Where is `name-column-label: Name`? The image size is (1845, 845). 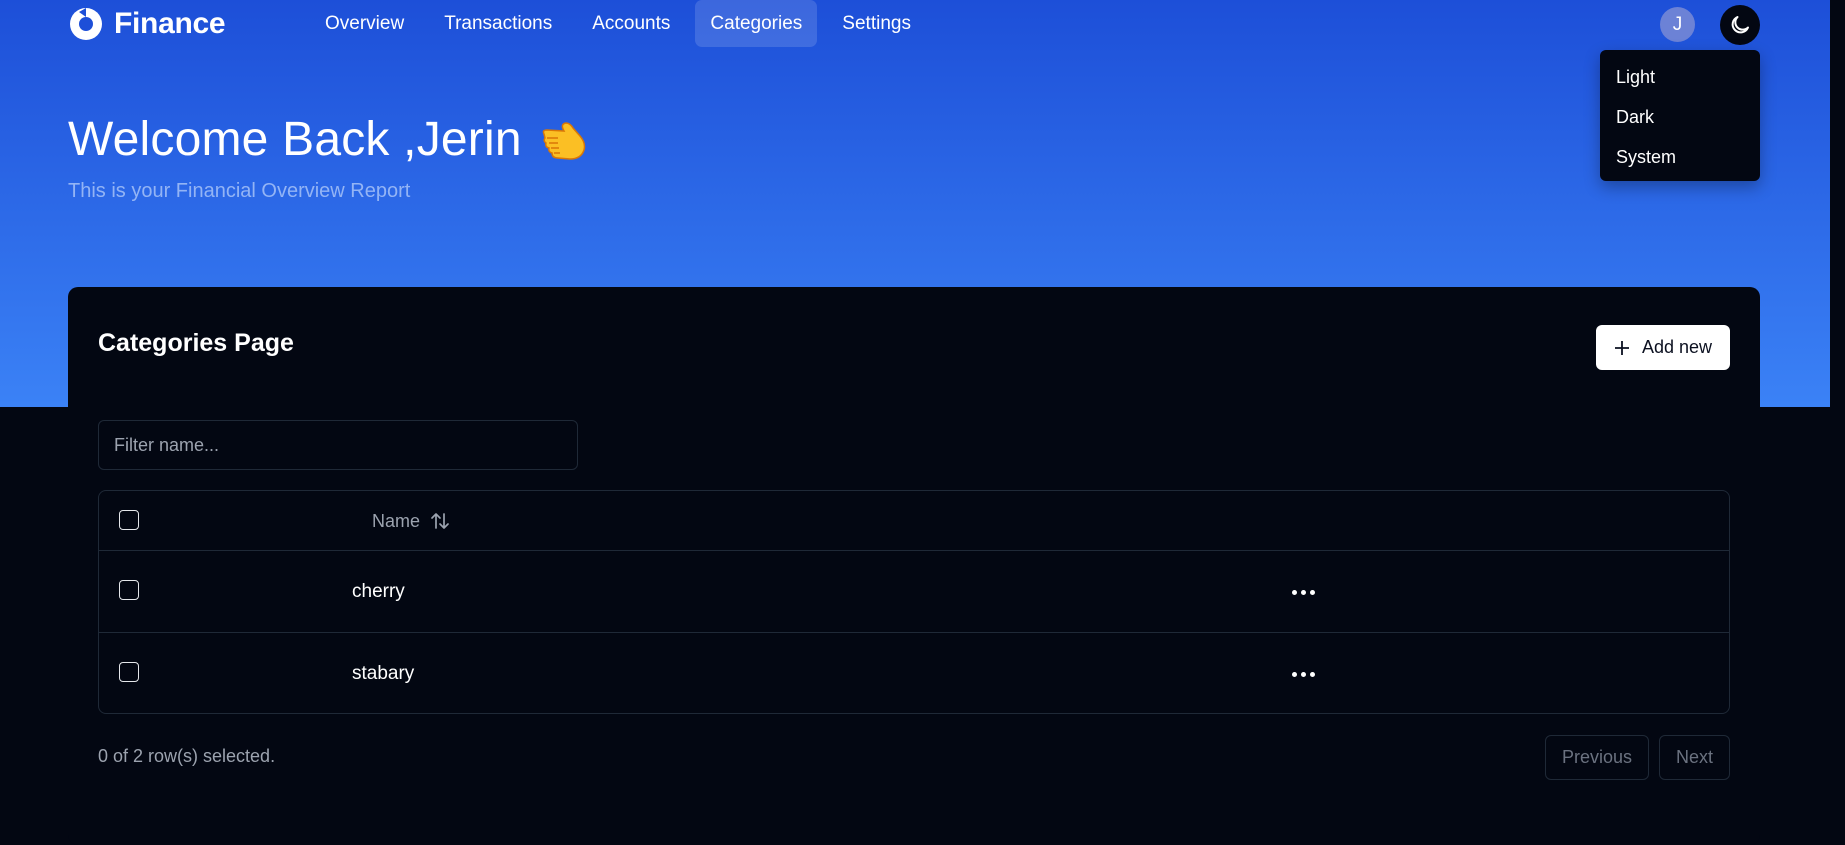
name-column-label: Name is located at coordinates (396, 520).